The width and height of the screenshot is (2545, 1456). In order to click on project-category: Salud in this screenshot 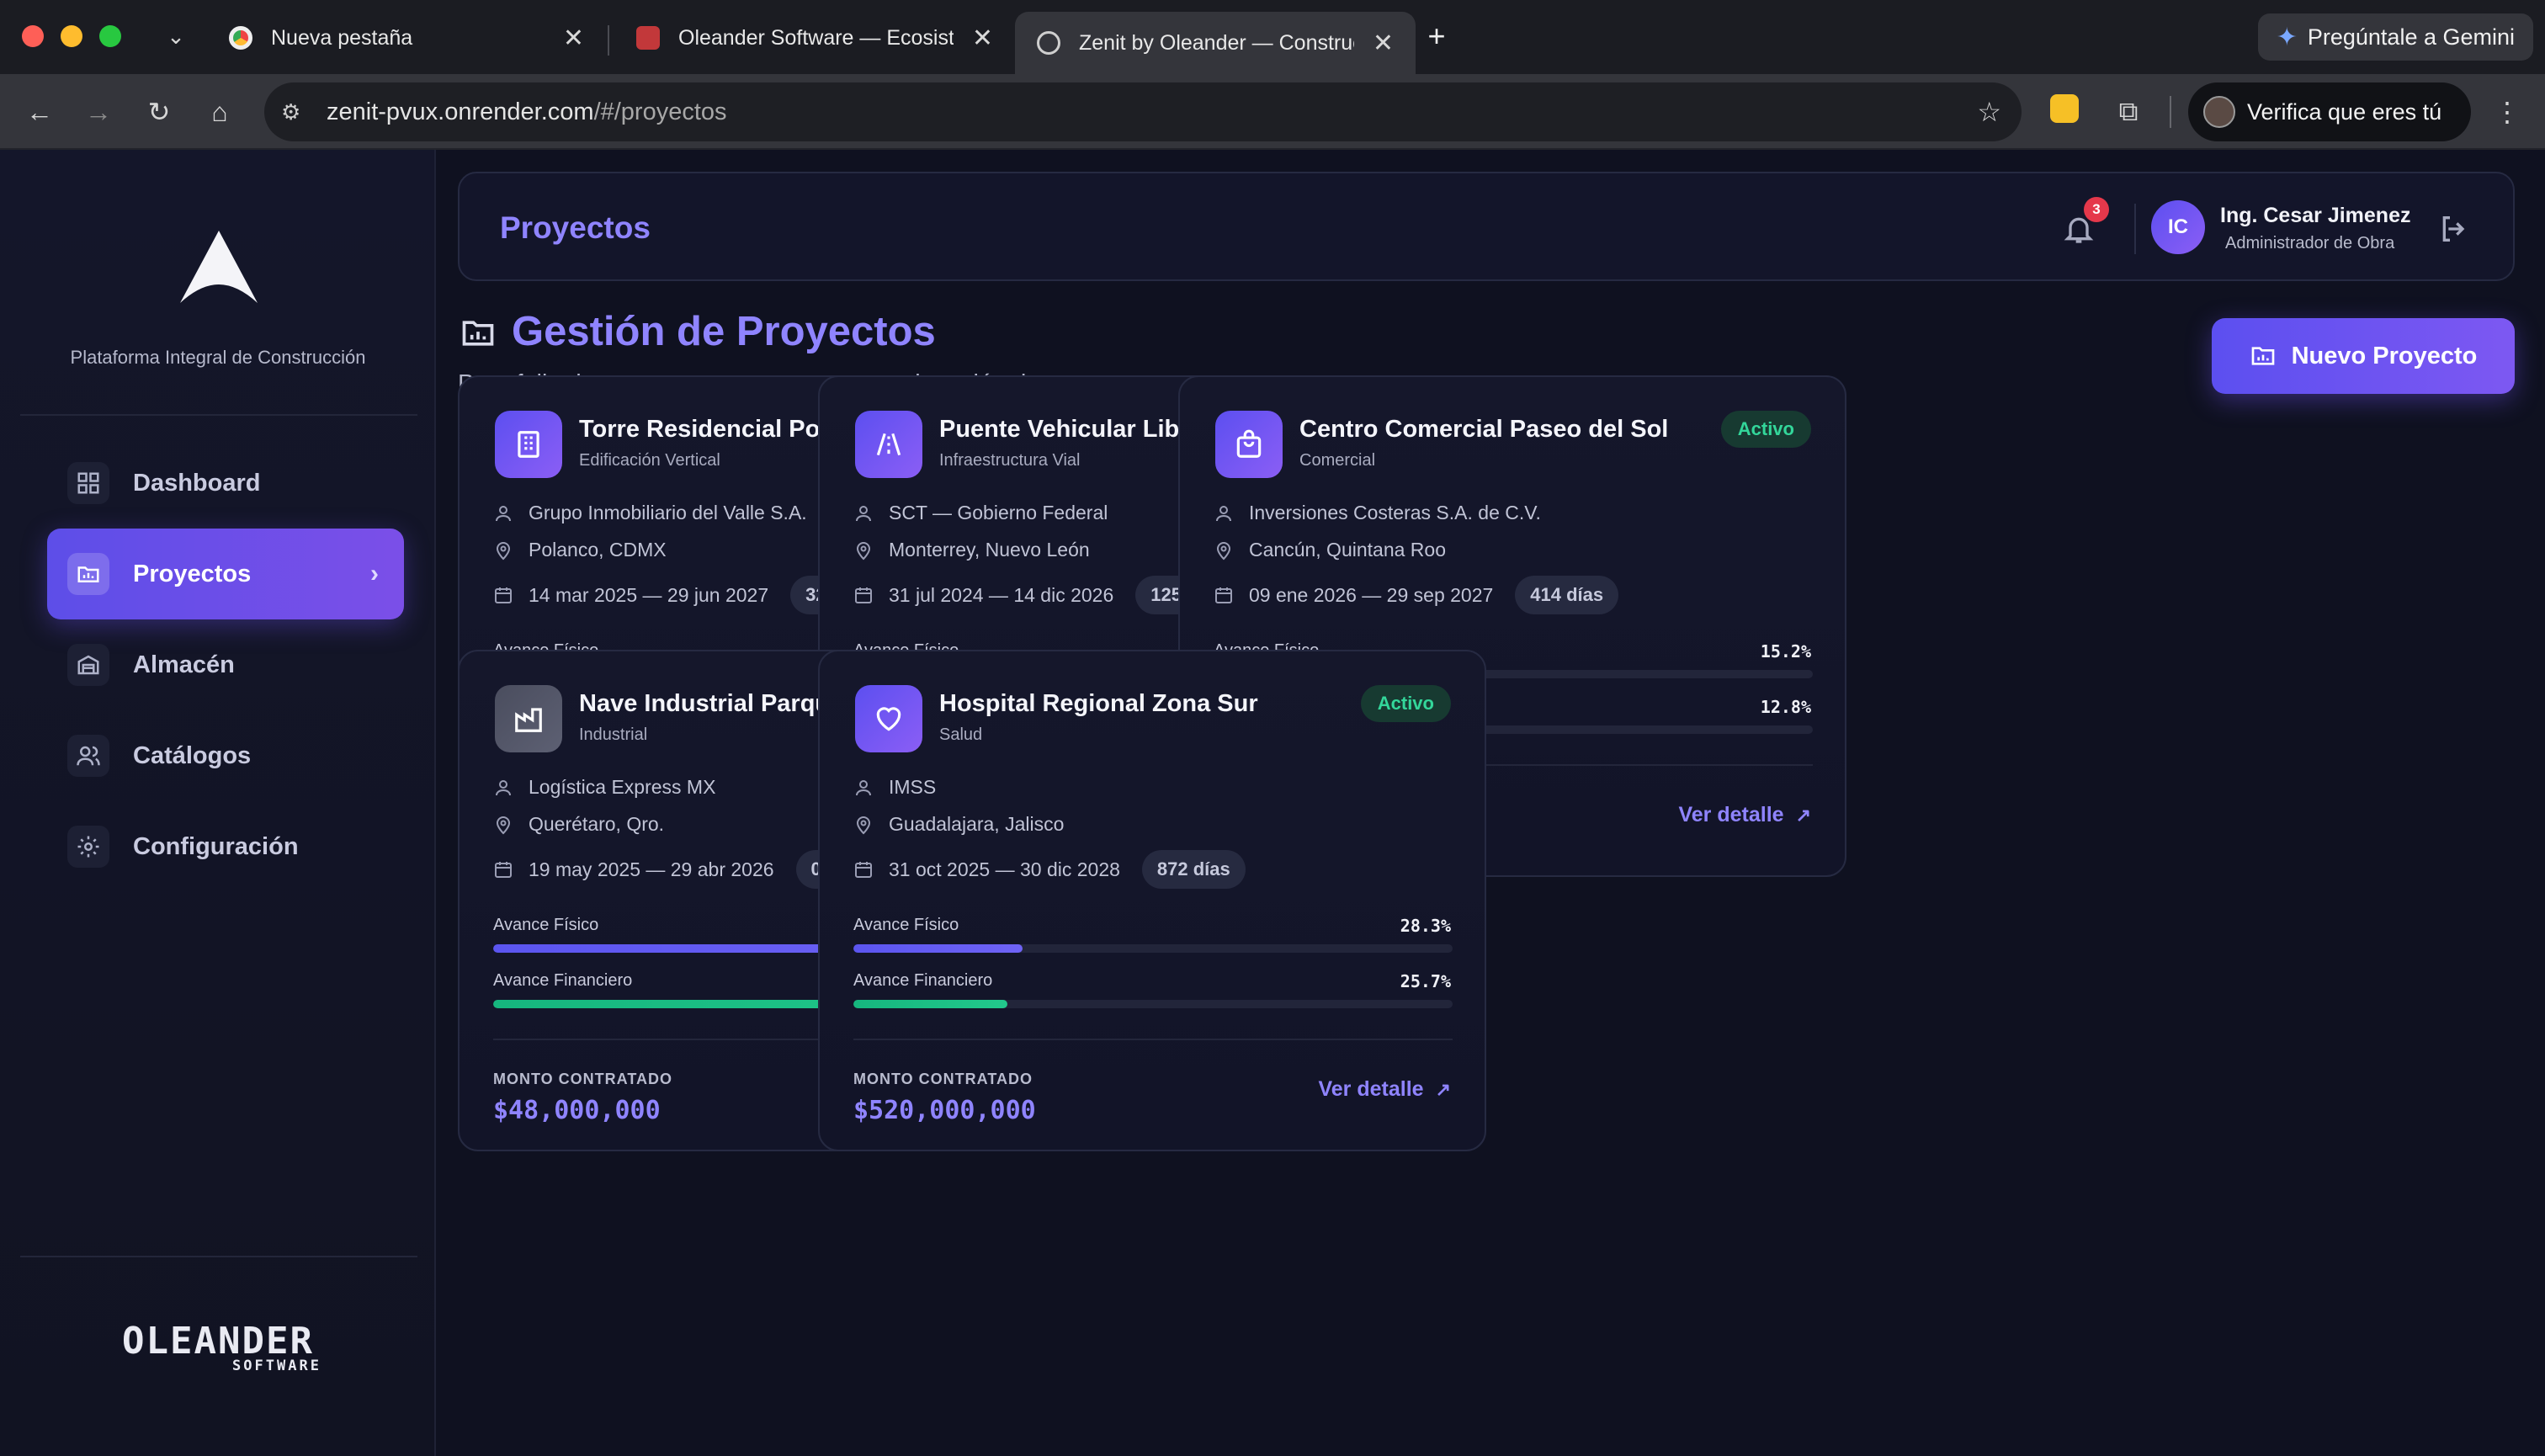, I will do `click(961, 735)`.